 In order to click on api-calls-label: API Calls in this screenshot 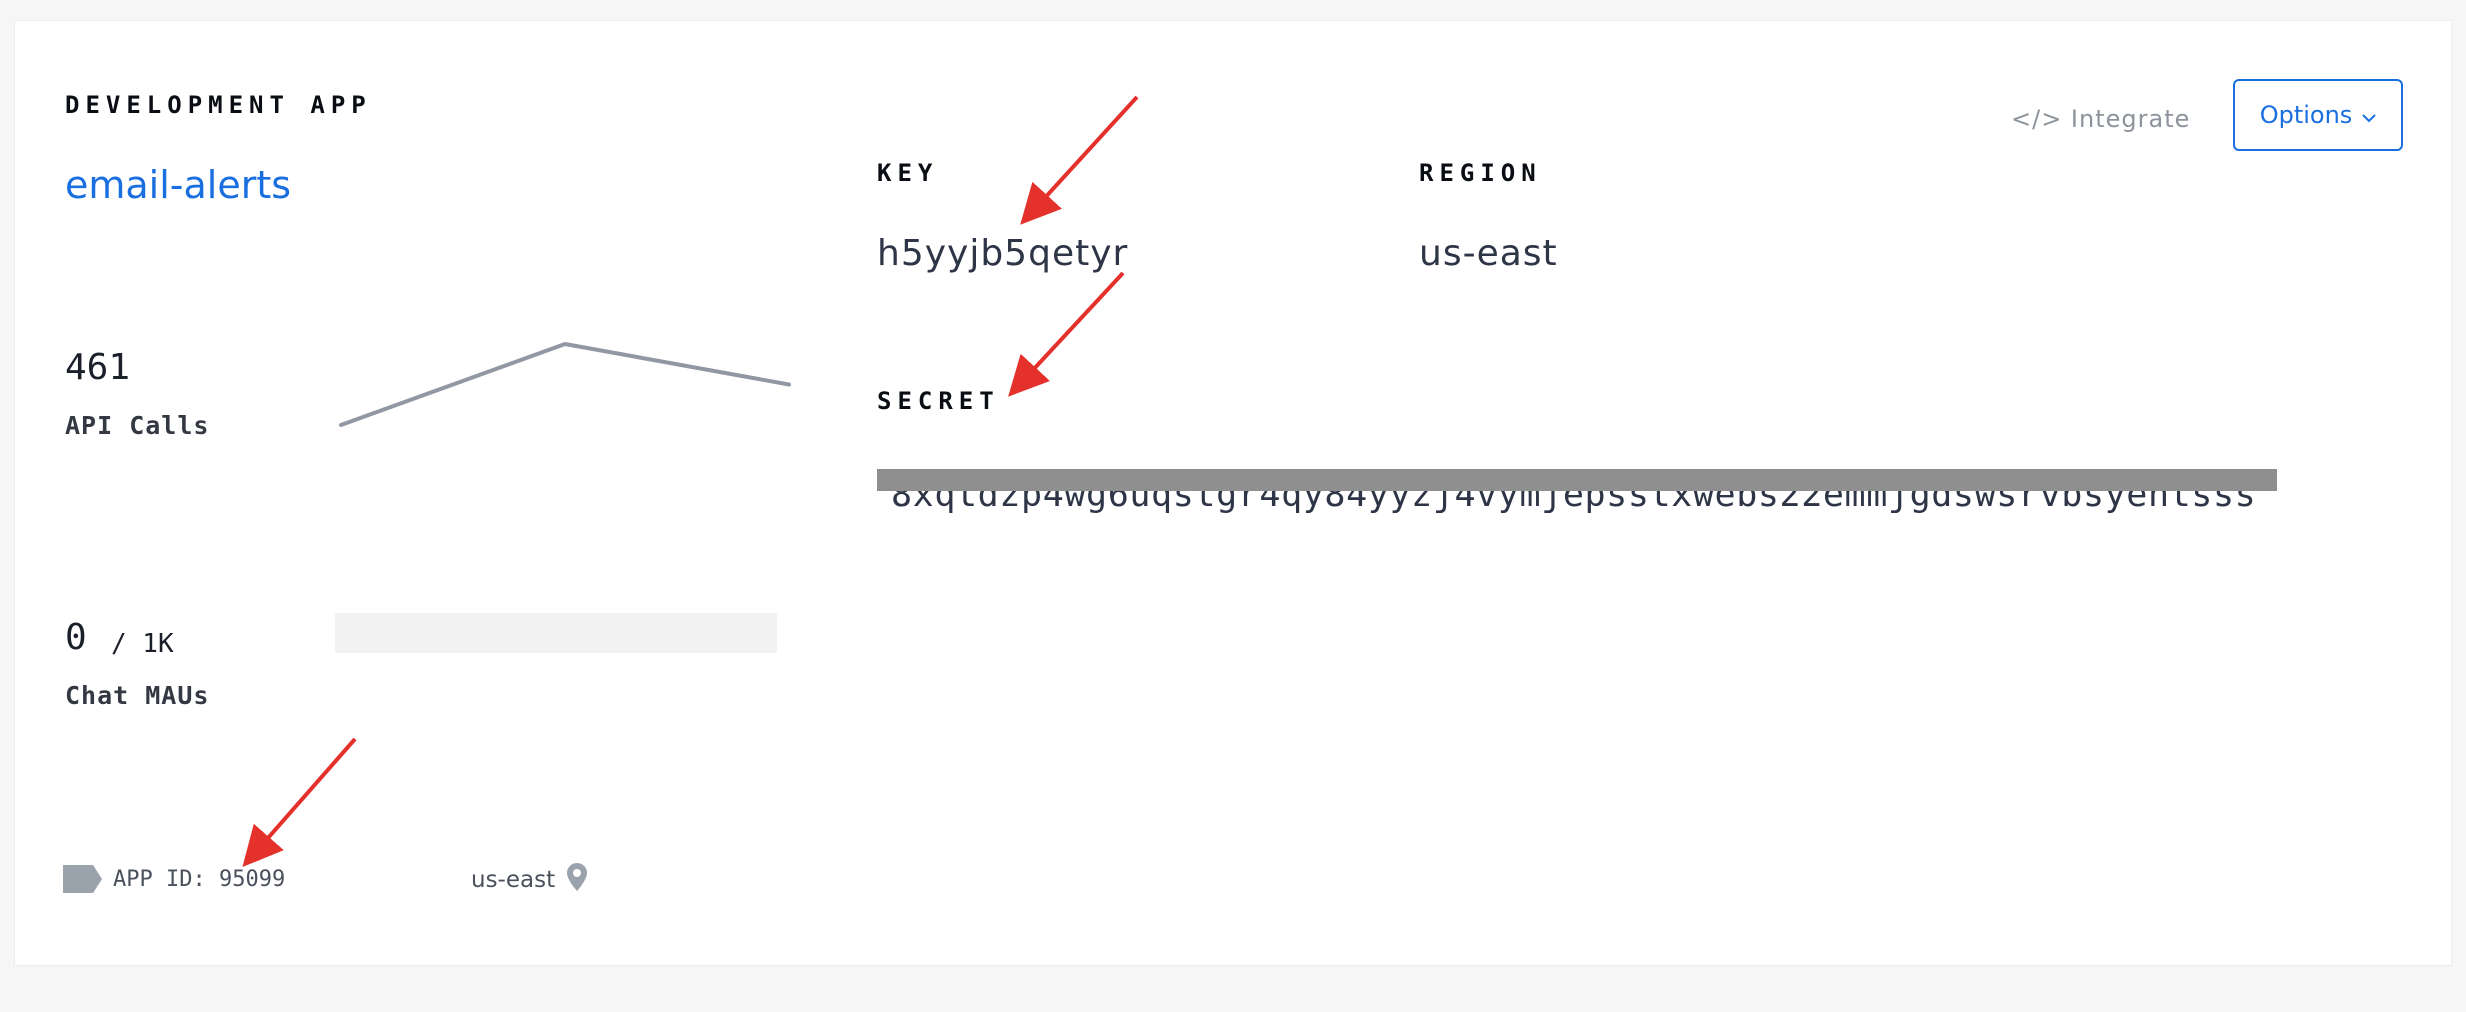, I will do `click(137, 425)`.